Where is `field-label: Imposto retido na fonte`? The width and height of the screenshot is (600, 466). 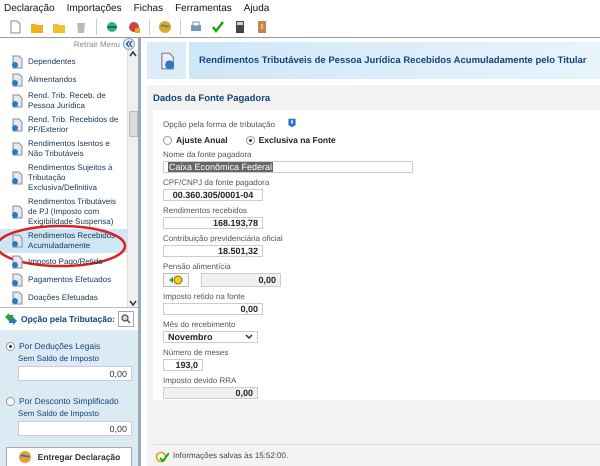 field-label: Imposto retido na fonte is located at coordinates (204, 296).